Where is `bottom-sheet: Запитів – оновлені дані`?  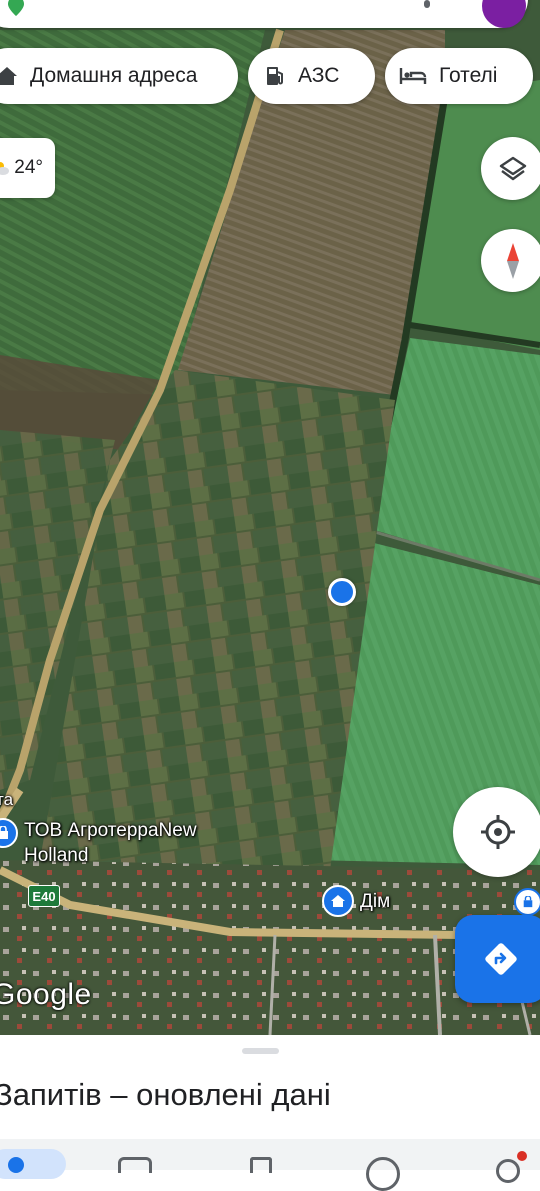
bottom-sheet: Запитів – оновлені дані is located at coordinates (270, 1113).